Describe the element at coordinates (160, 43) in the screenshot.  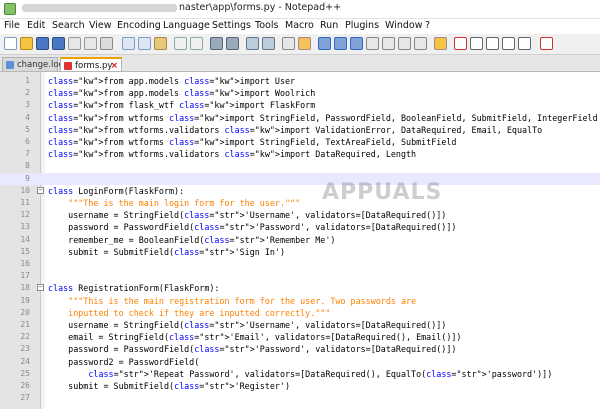
I see `paste-icon` at that location.